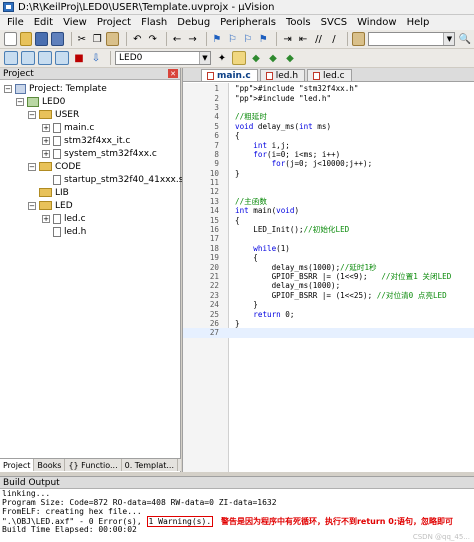  Describe the element at coordinates (42, 39) in the screenshot. I see `save-icon` at that location.